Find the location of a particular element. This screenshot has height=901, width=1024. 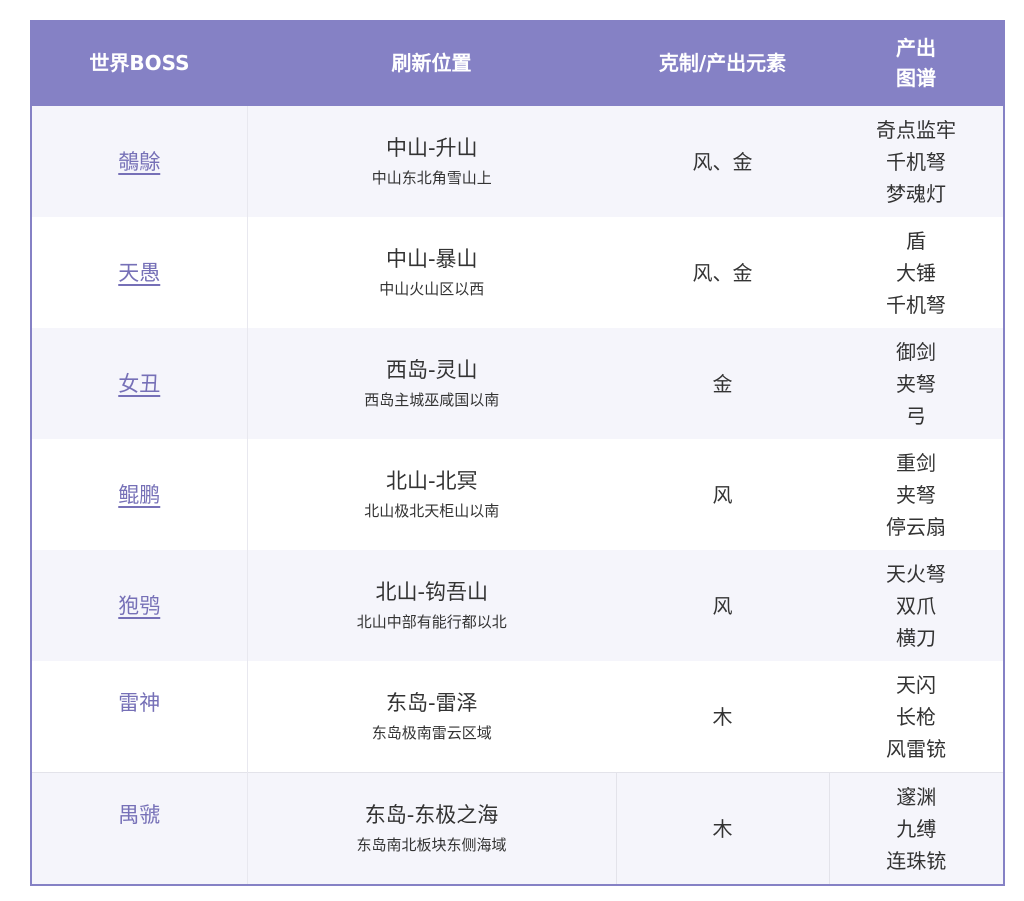

map-item: 奇点监牢 is located at coordinates (916, 129).